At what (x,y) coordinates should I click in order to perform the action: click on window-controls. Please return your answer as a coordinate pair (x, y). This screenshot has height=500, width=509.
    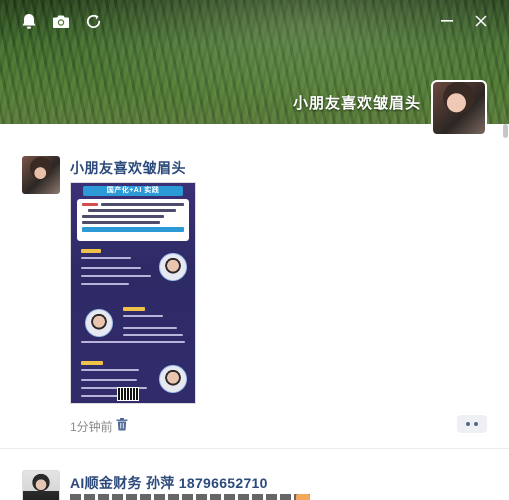
    Looking at the image, I should click on (464, 21).